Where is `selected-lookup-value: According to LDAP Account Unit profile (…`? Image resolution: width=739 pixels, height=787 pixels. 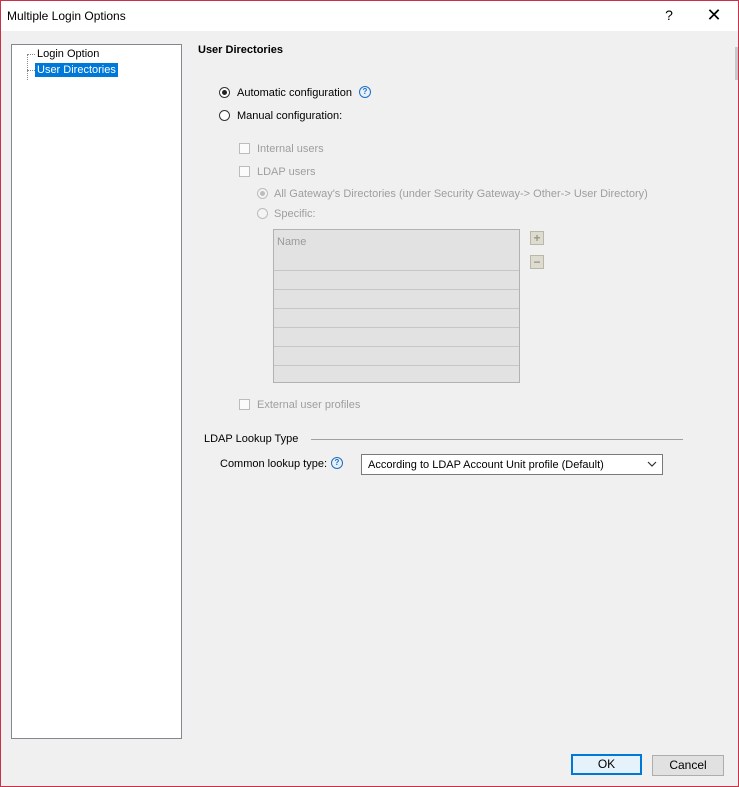
selected-lookup-value: According to LDAP Account Unit profile (… is located at coordinates (486, 465).